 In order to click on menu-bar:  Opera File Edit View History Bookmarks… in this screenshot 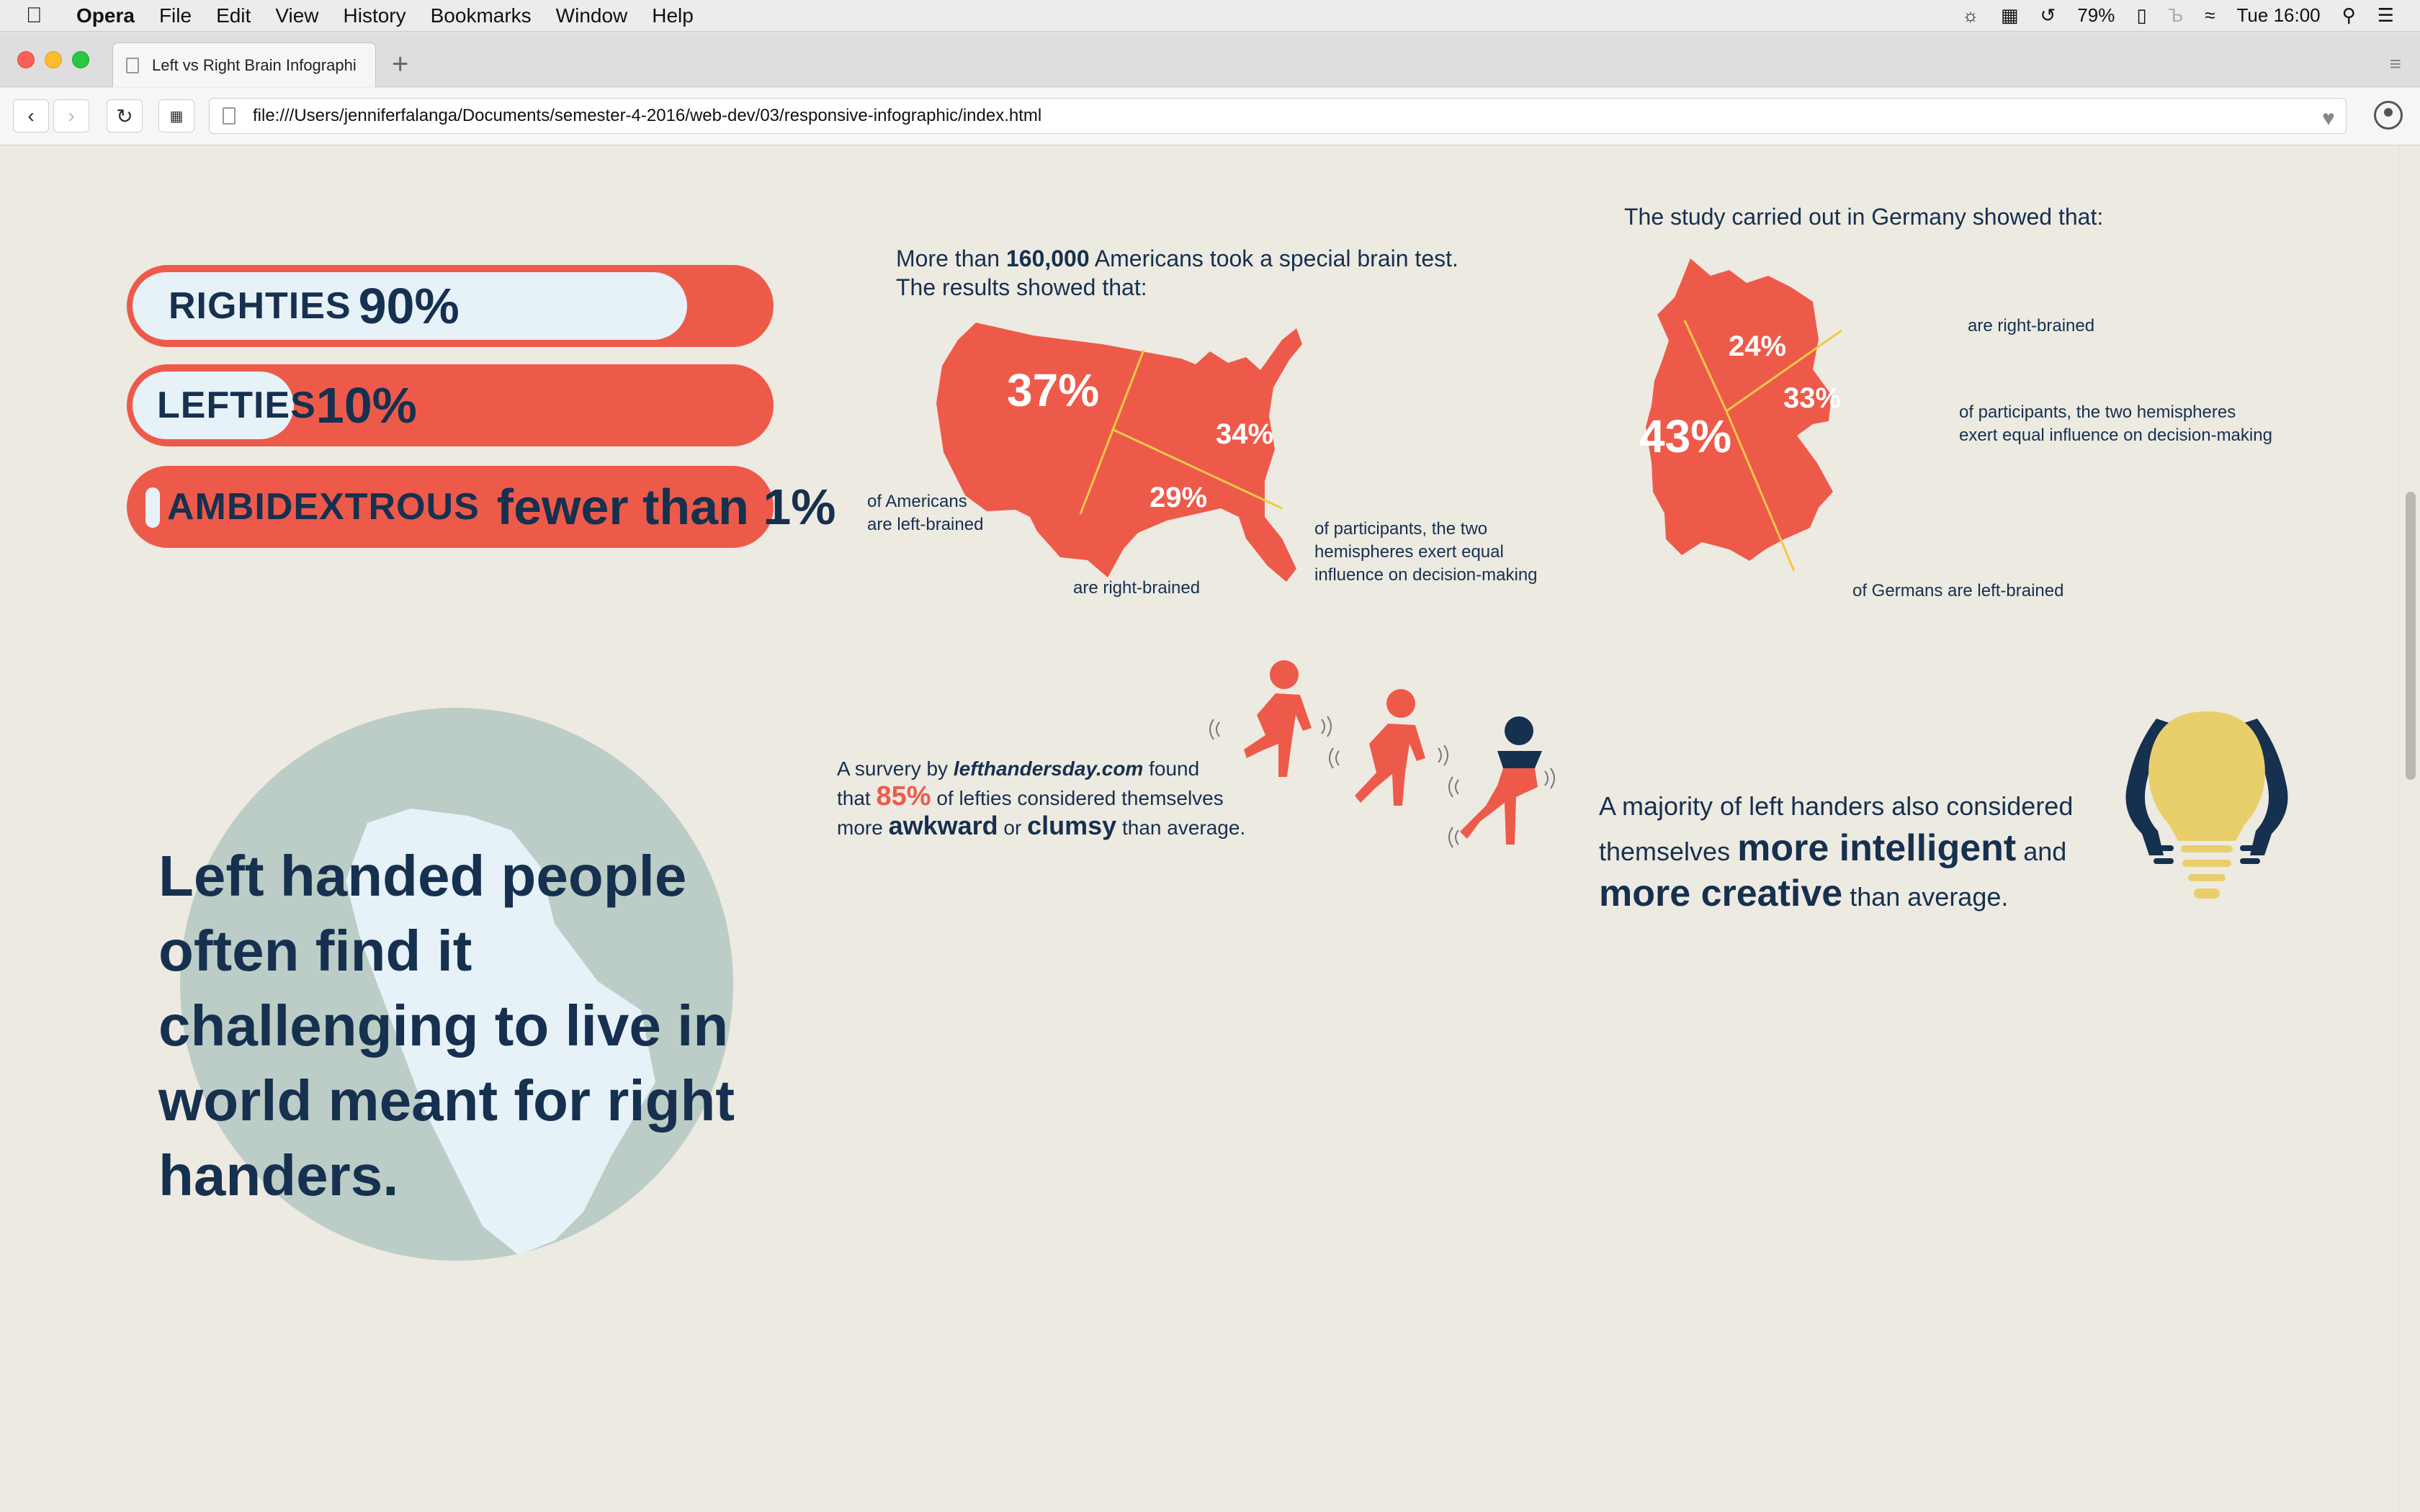, I will do `click(1210, 16)`.